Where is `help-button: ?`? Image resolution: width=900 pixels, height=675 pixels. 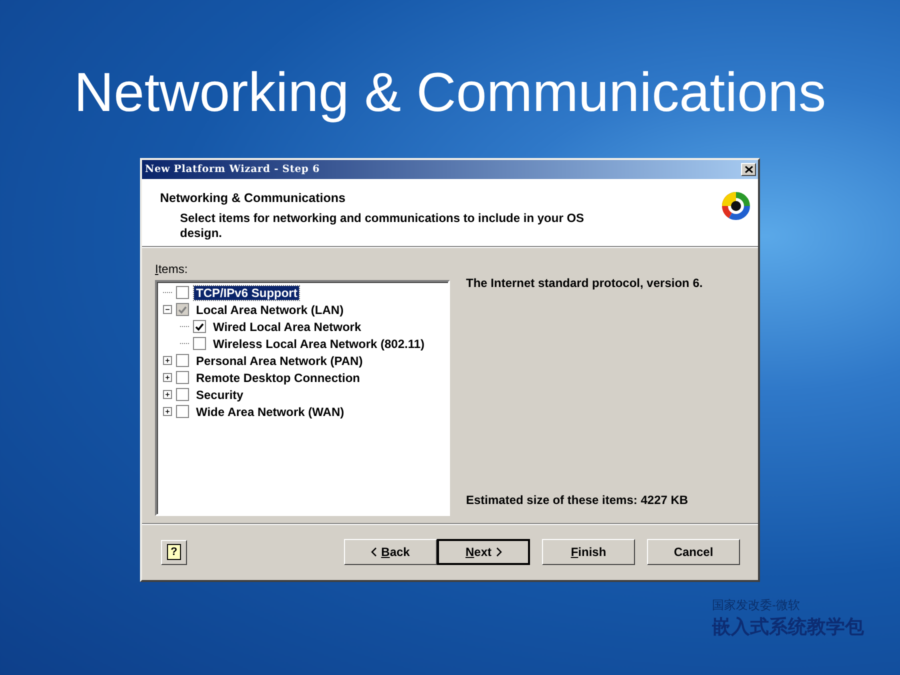
help-button: ? is located at coordinates (174, 552).